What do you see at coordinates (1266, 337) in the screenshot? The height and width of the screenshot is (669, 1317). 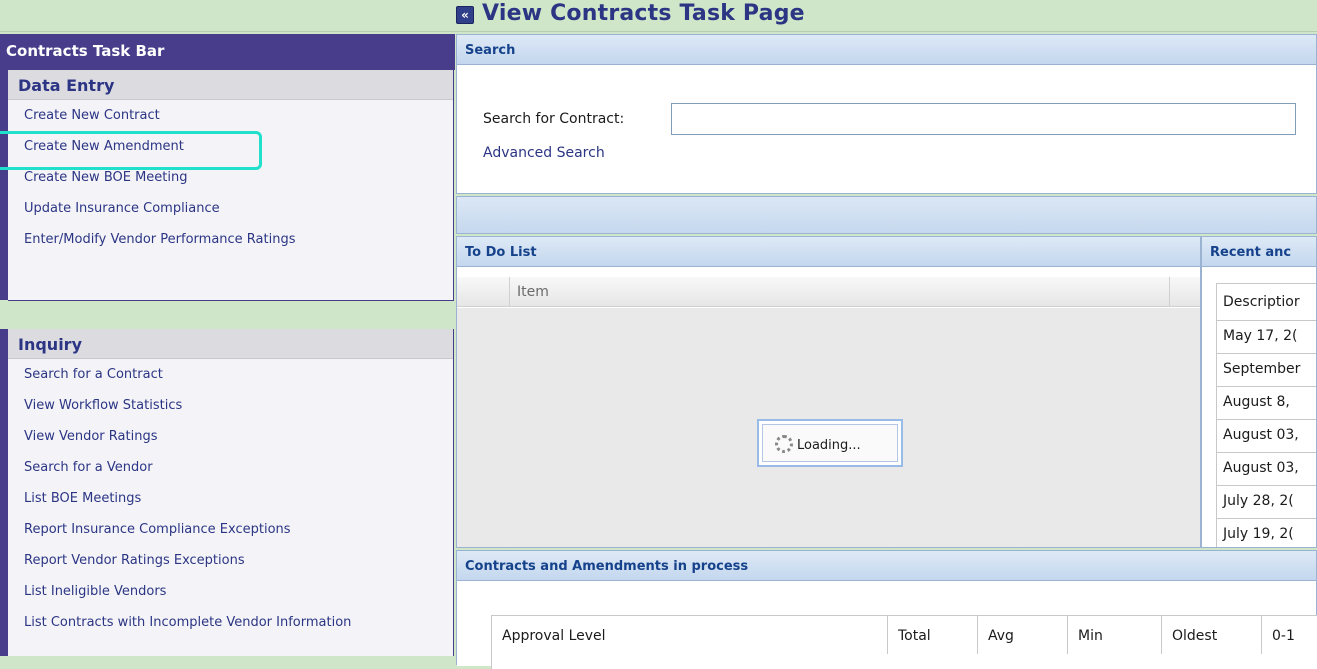 I see `recent-row: May 17, 2(` at bounding box center [1266, 337].